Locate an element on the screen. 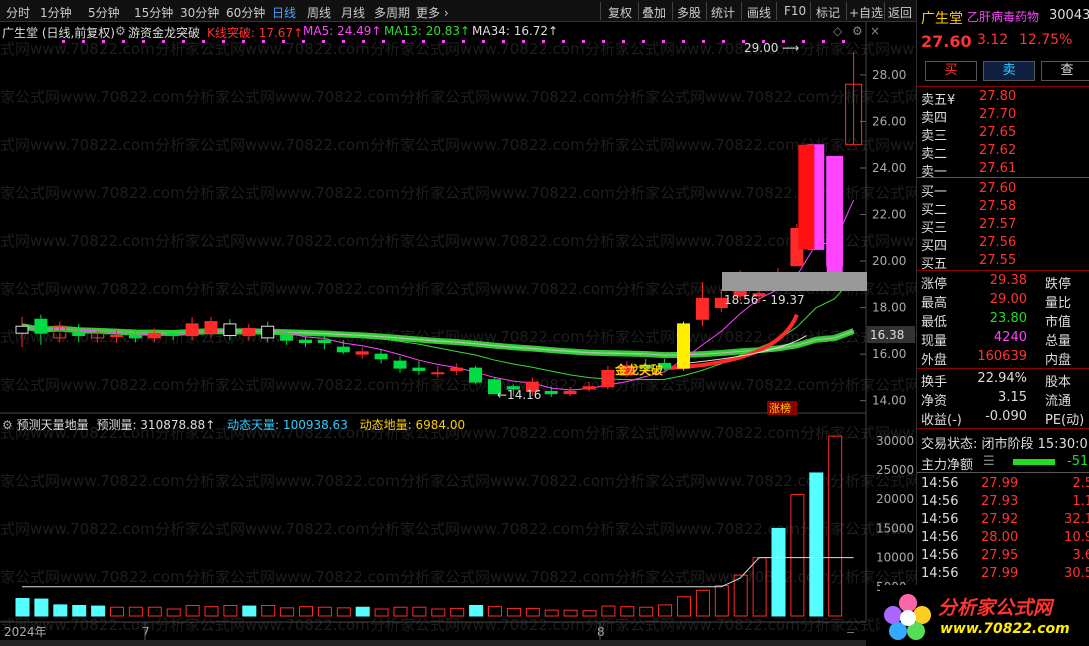 This screenshot has width=1089, height=646. price-pct: 12.75% is located at coordinates (1046, 40).